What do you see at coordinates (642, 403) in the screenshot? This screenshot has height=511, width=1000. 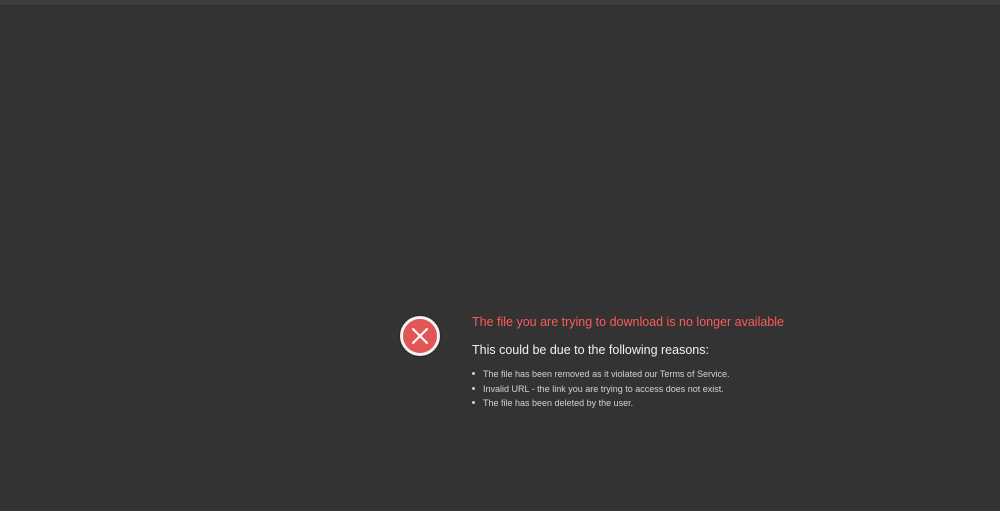 I see `reason-item: The file has been deleted by the user.` at bounding box center [642, 403].